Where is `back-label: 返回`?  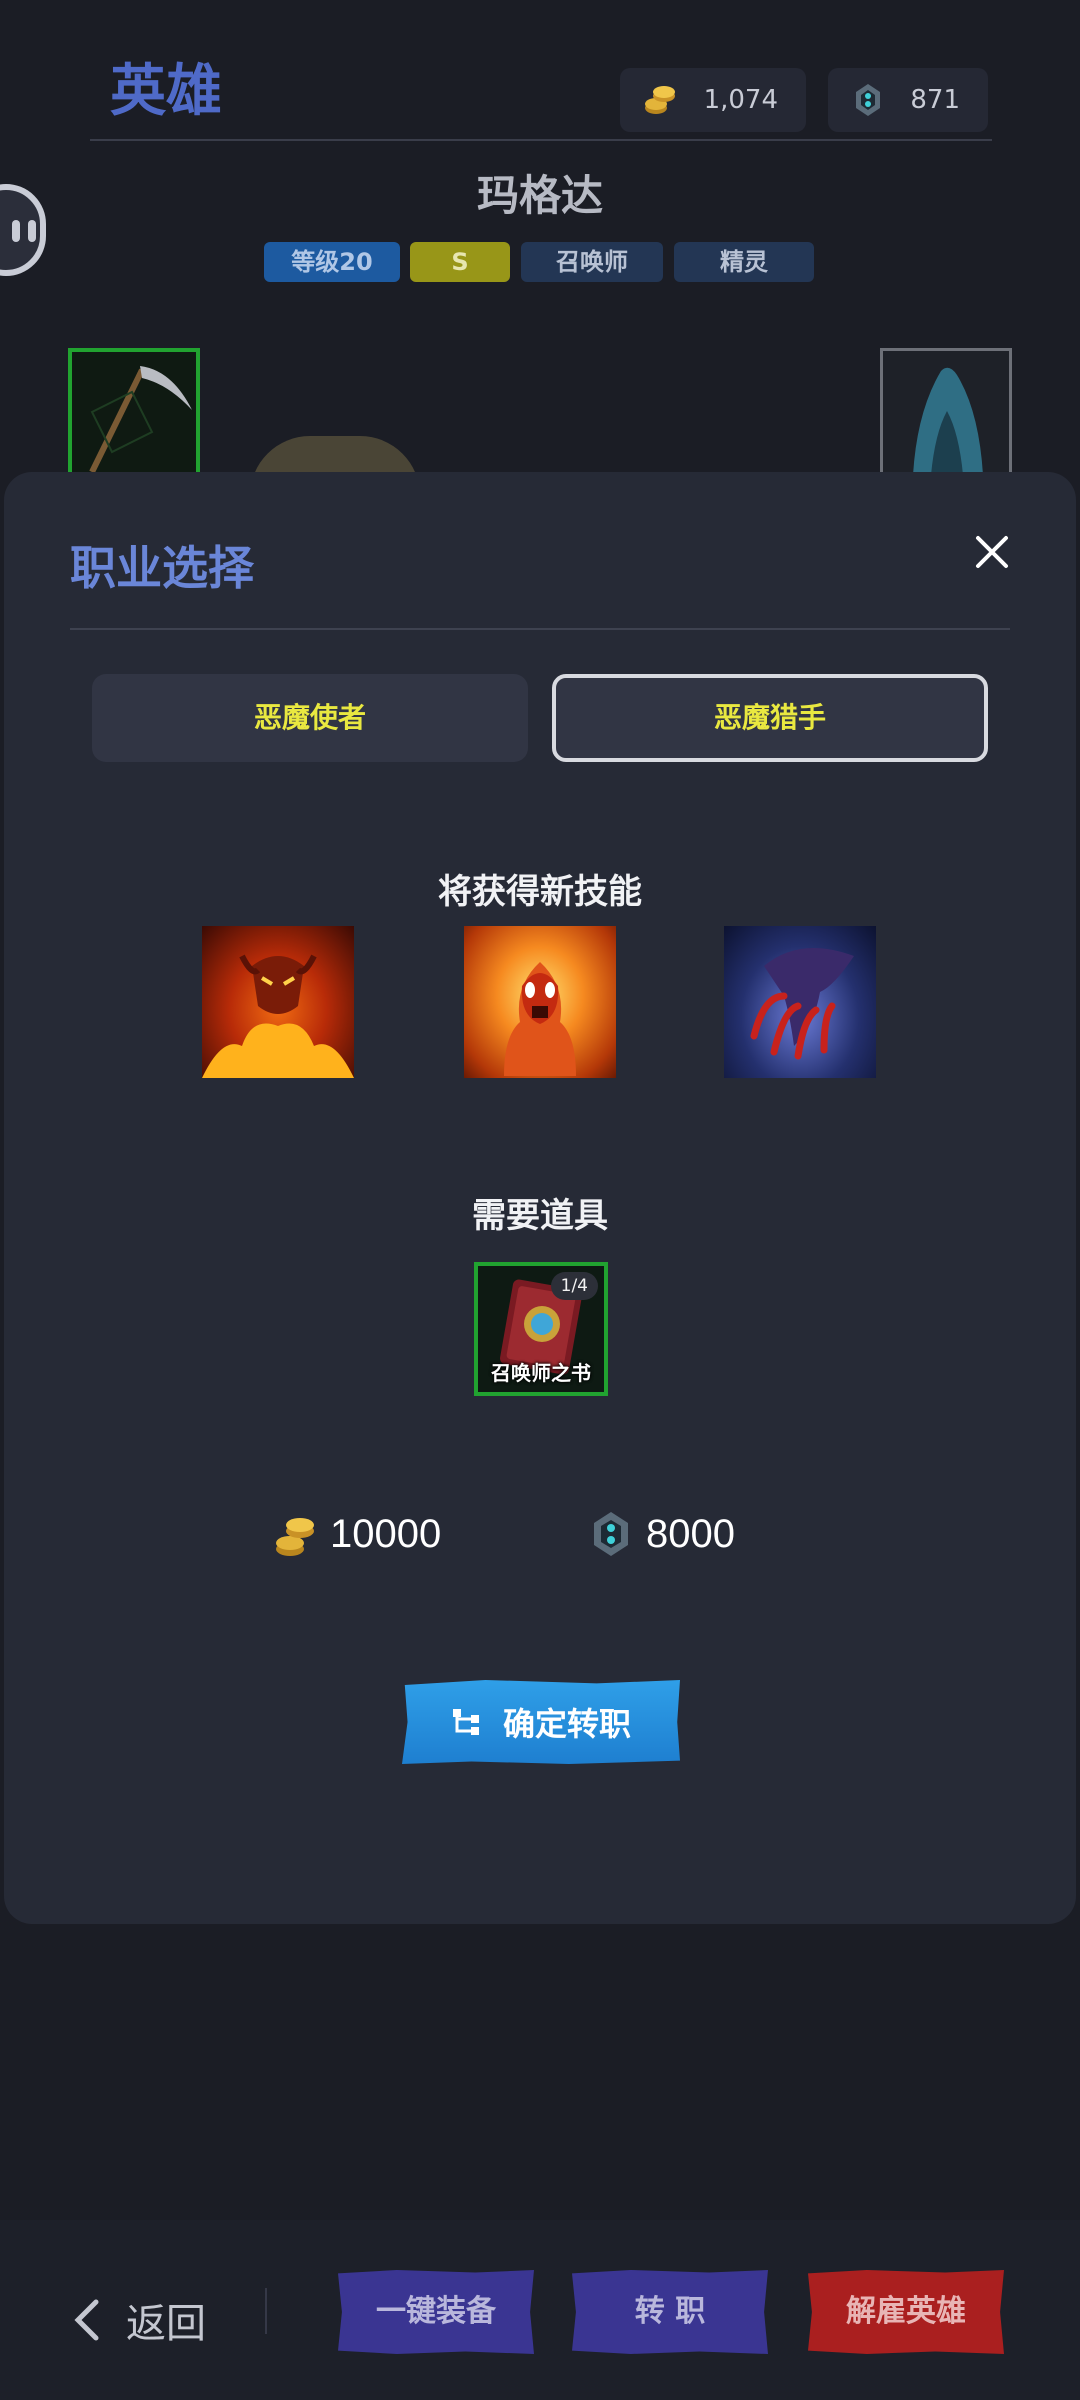 back-label: 返回 is located at coordinates (166, 2324).